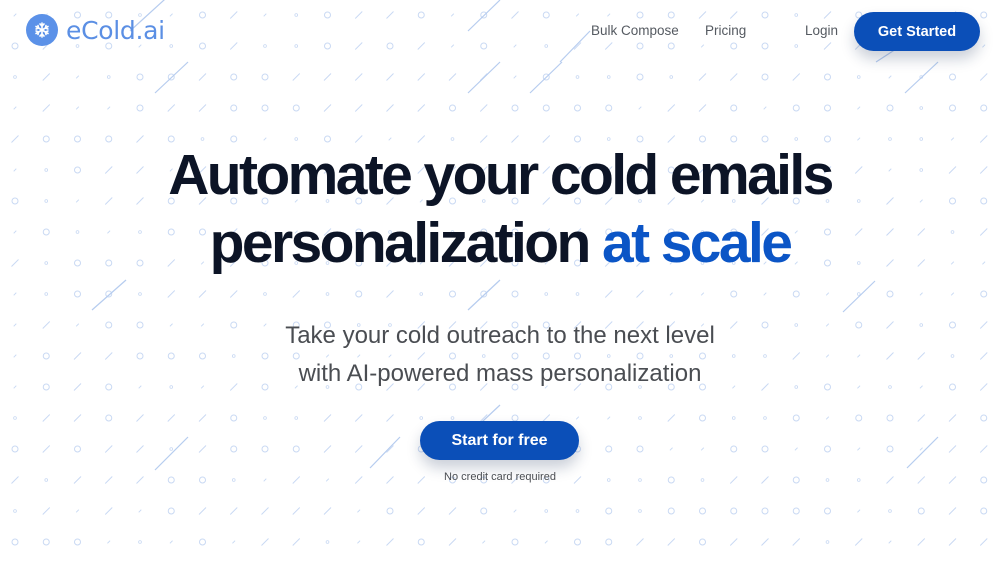 This screenshot has height=563, width=1000. What do you see at coordinates (725, 30) in the screenshot?
I see `nav-link-pricing: Pricing` at bounding box center [725, 30].